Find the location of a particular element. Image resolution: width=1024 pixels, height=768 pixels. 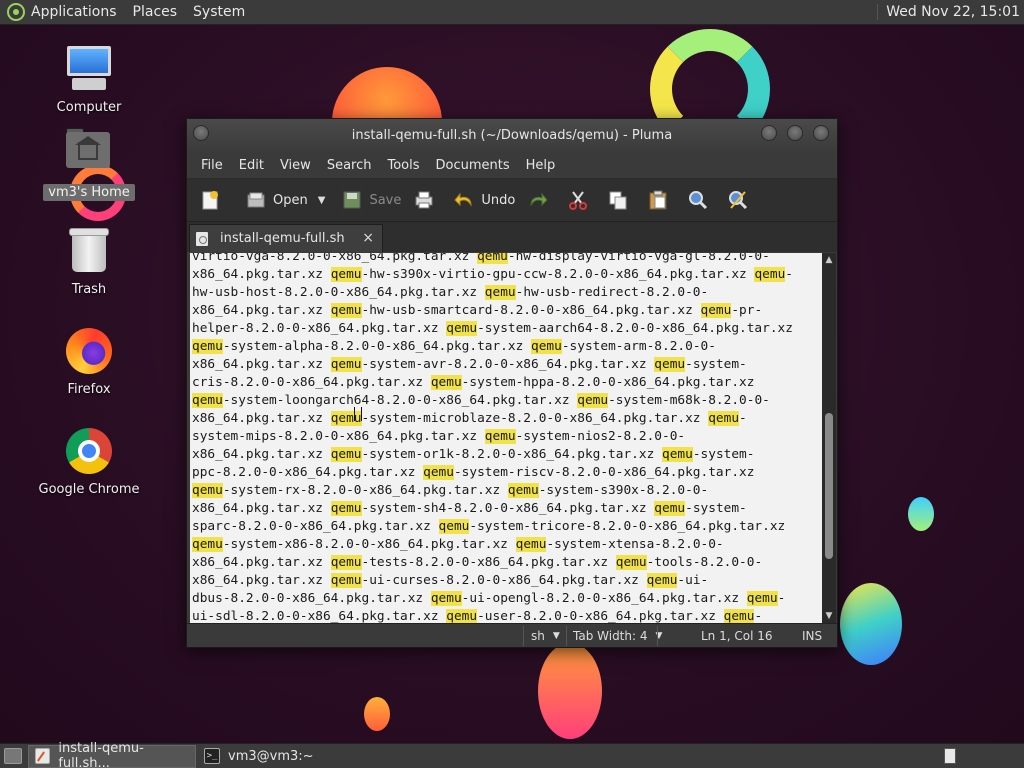

open-dropdown-arrow-icon: ▼ is located at coordinates (322, 200).